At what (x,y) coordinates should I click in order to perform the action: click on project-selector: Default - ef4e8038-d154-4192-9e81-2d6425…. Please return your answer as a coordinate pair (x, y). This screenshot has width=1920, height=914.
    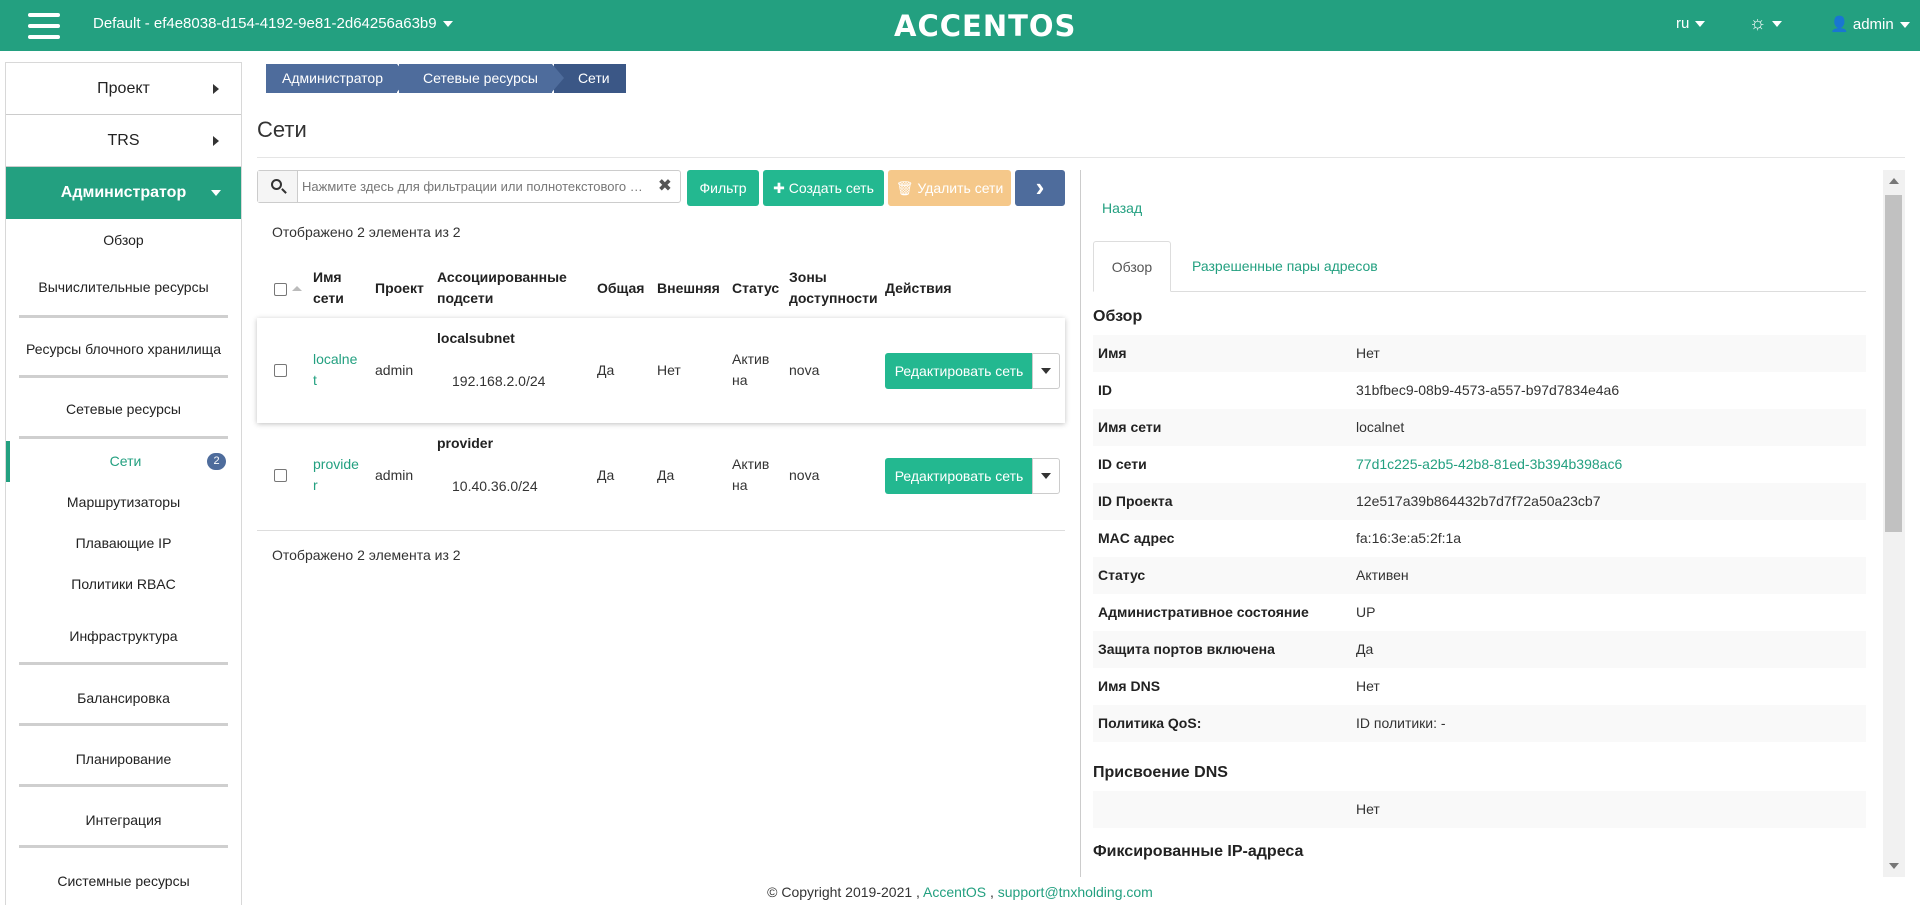
    Looking at the image, I should click on (273, 23).